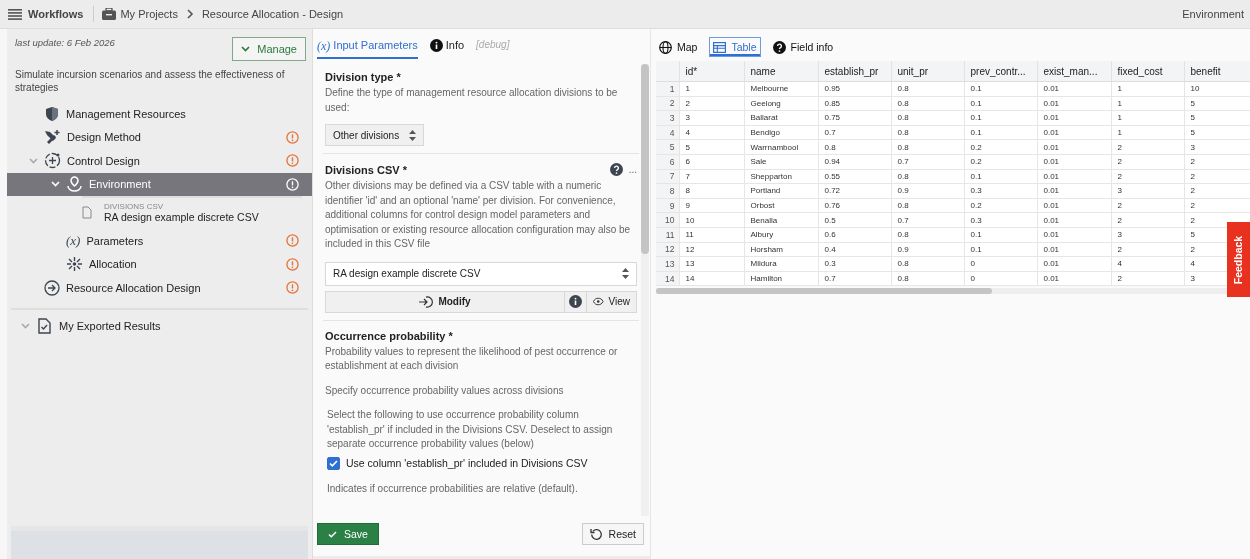 This screenshot has height=559, width=1250. What do you see at coordinates (74, 264) in the screenshot?
I see `scatter-arrows-icon` at bounding box center [74, 264].